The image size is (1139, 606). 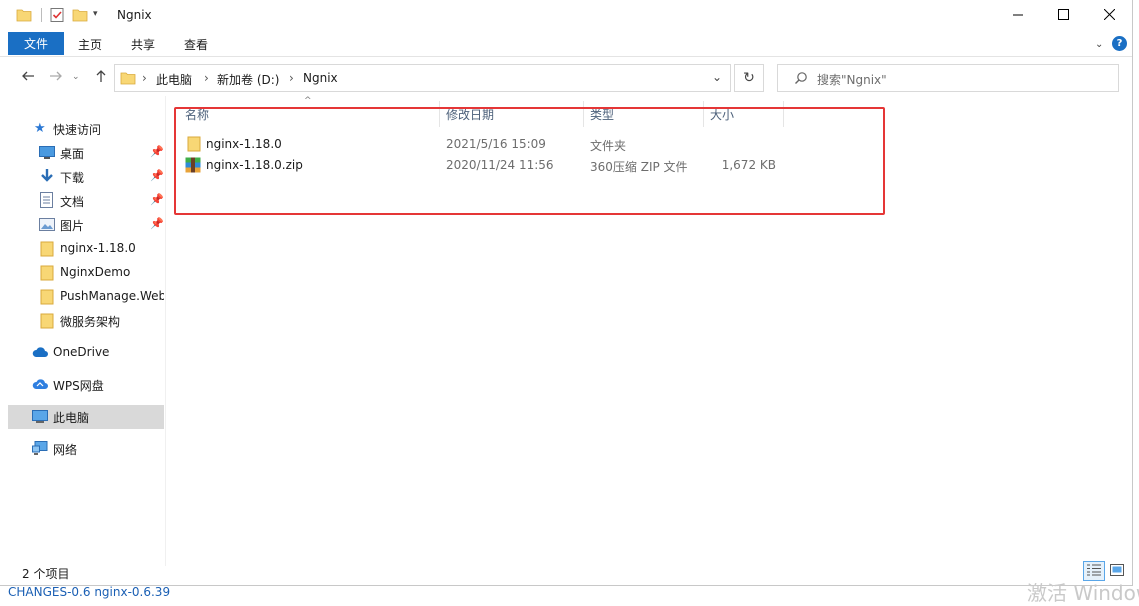 I want to click on minimize-icon, so click(x=1018, y=16).